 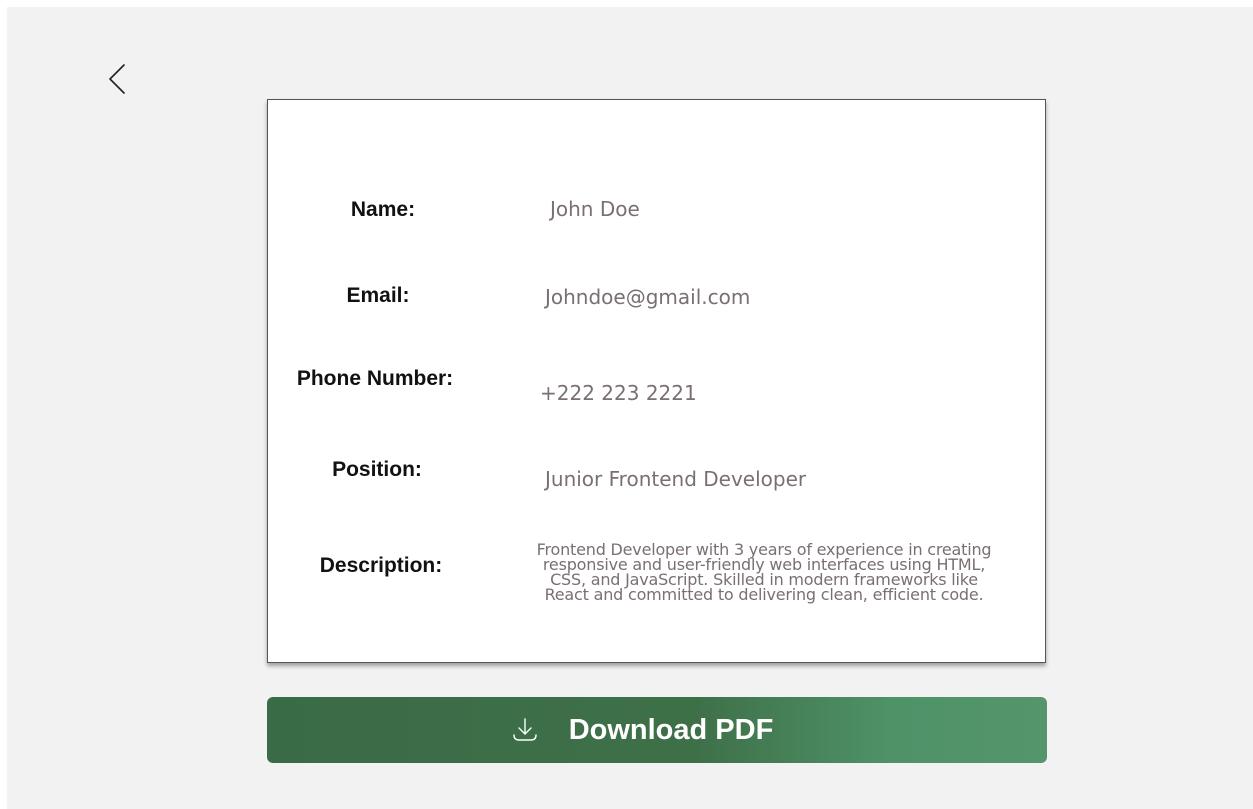 I want to click on position-label: Position:, so click(x=377, y=469).